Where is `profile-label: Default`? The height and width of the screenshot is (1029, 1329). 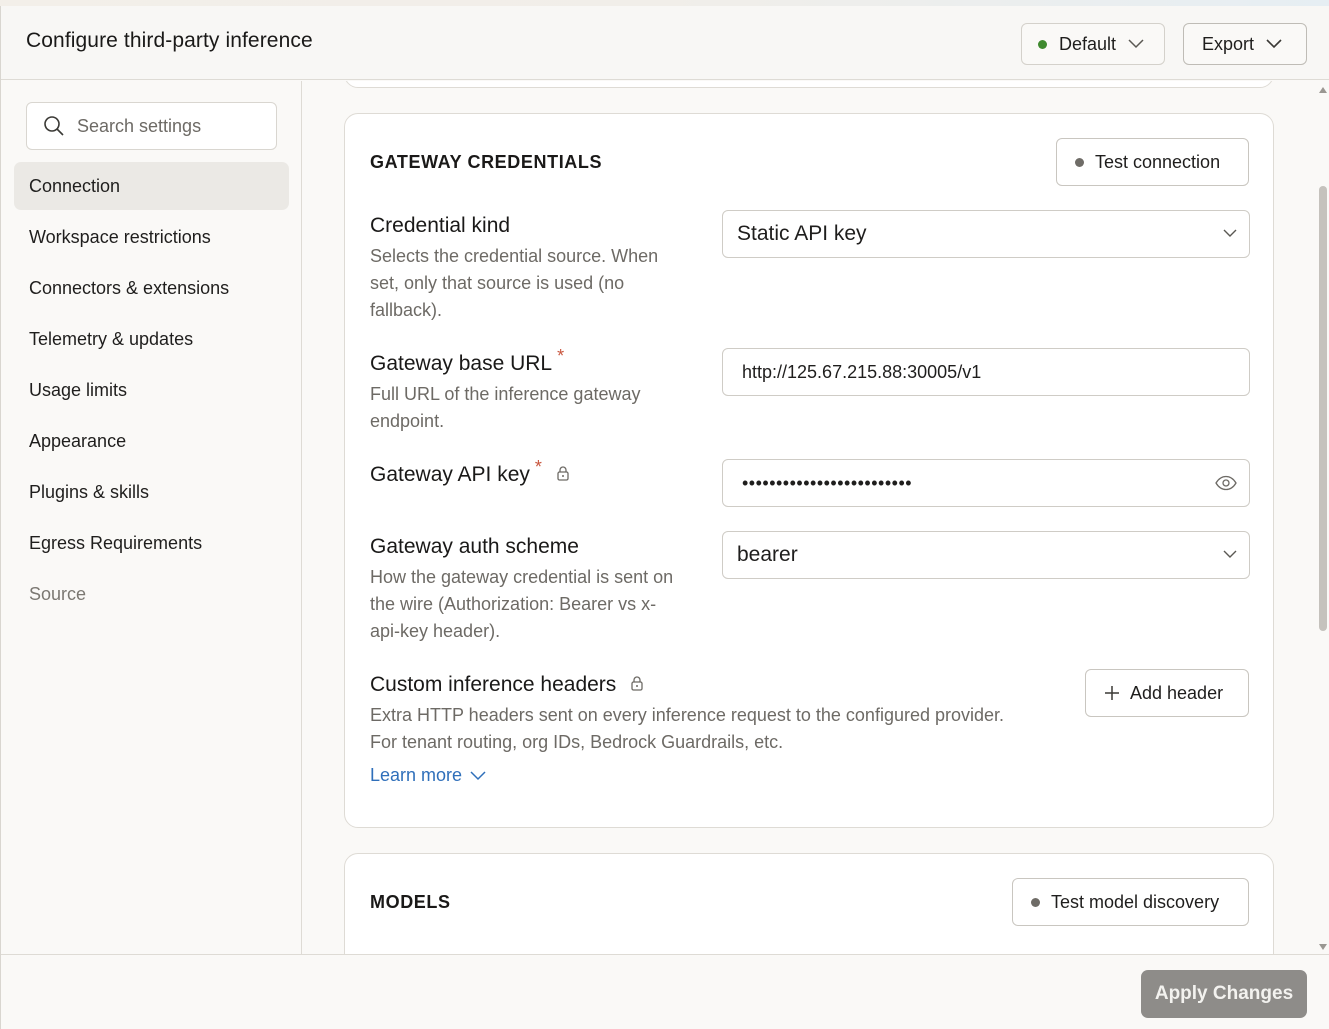 profile-label: Default is located at coordinates (1088, 43).